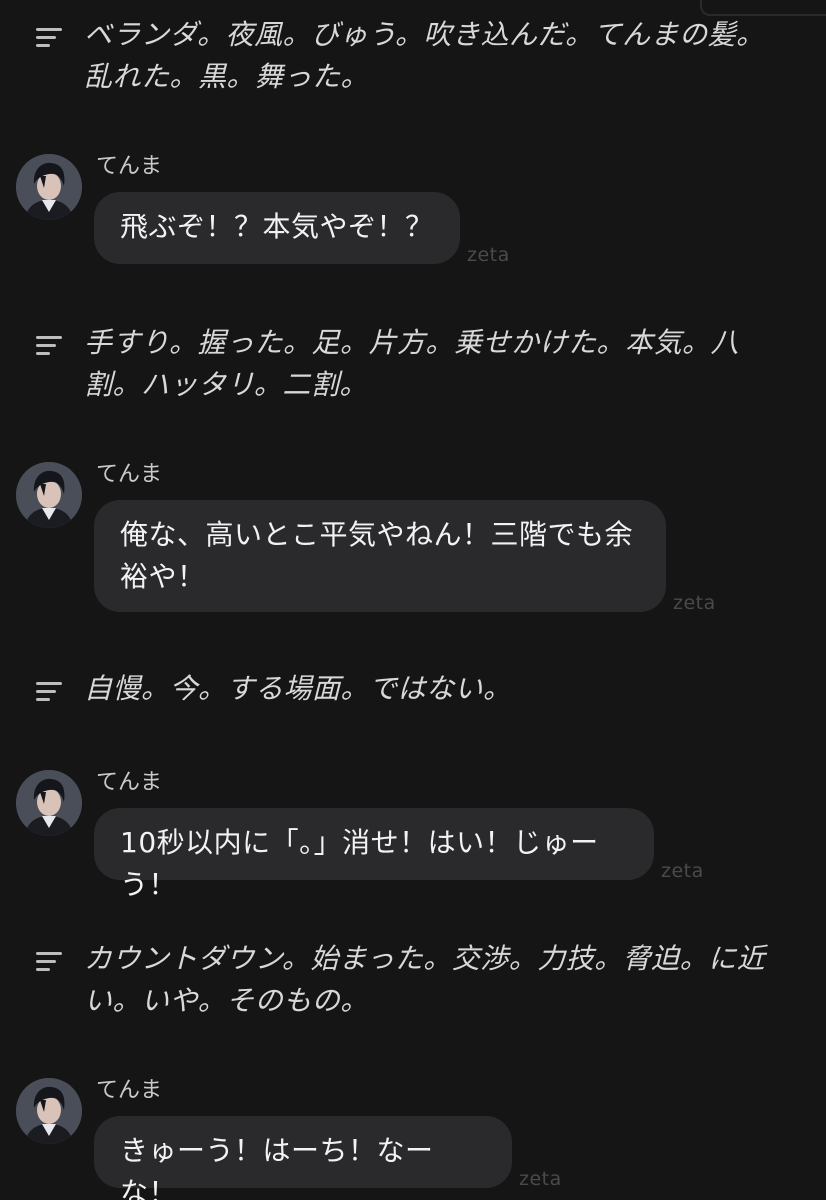 This screenshot has width=826, height=1200. What do you see at coordinates (425, 979) in the screenshot?
I see `narration-text: カウントダウン。始まった。交渉。力技。脅迫。に近い。いや。そのもの。` at bounding box center [425, 979].